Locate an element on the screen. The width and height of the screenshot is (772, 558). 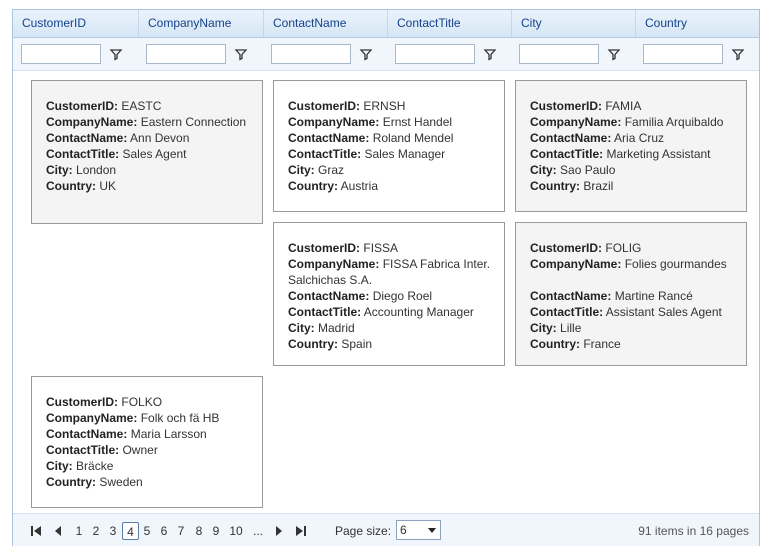
column-header-country: Country is located at coordinates (697, 23).